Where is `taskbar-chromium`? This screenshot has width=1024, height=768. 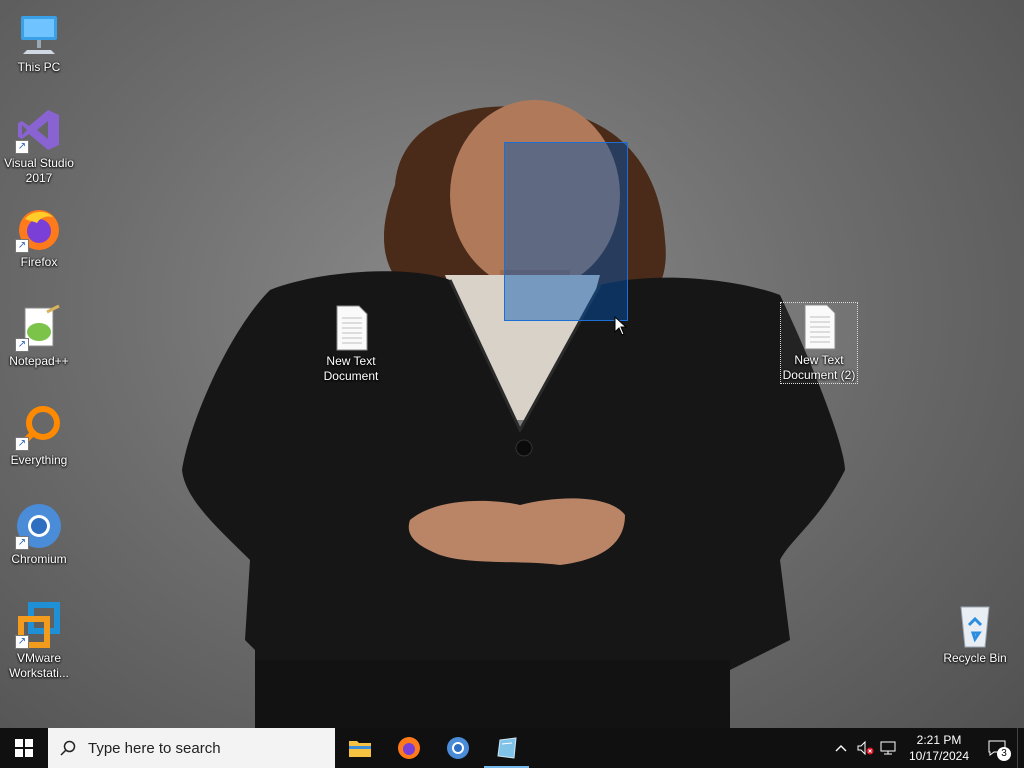 taskbar-chromium is located at coordinates (457, 748).